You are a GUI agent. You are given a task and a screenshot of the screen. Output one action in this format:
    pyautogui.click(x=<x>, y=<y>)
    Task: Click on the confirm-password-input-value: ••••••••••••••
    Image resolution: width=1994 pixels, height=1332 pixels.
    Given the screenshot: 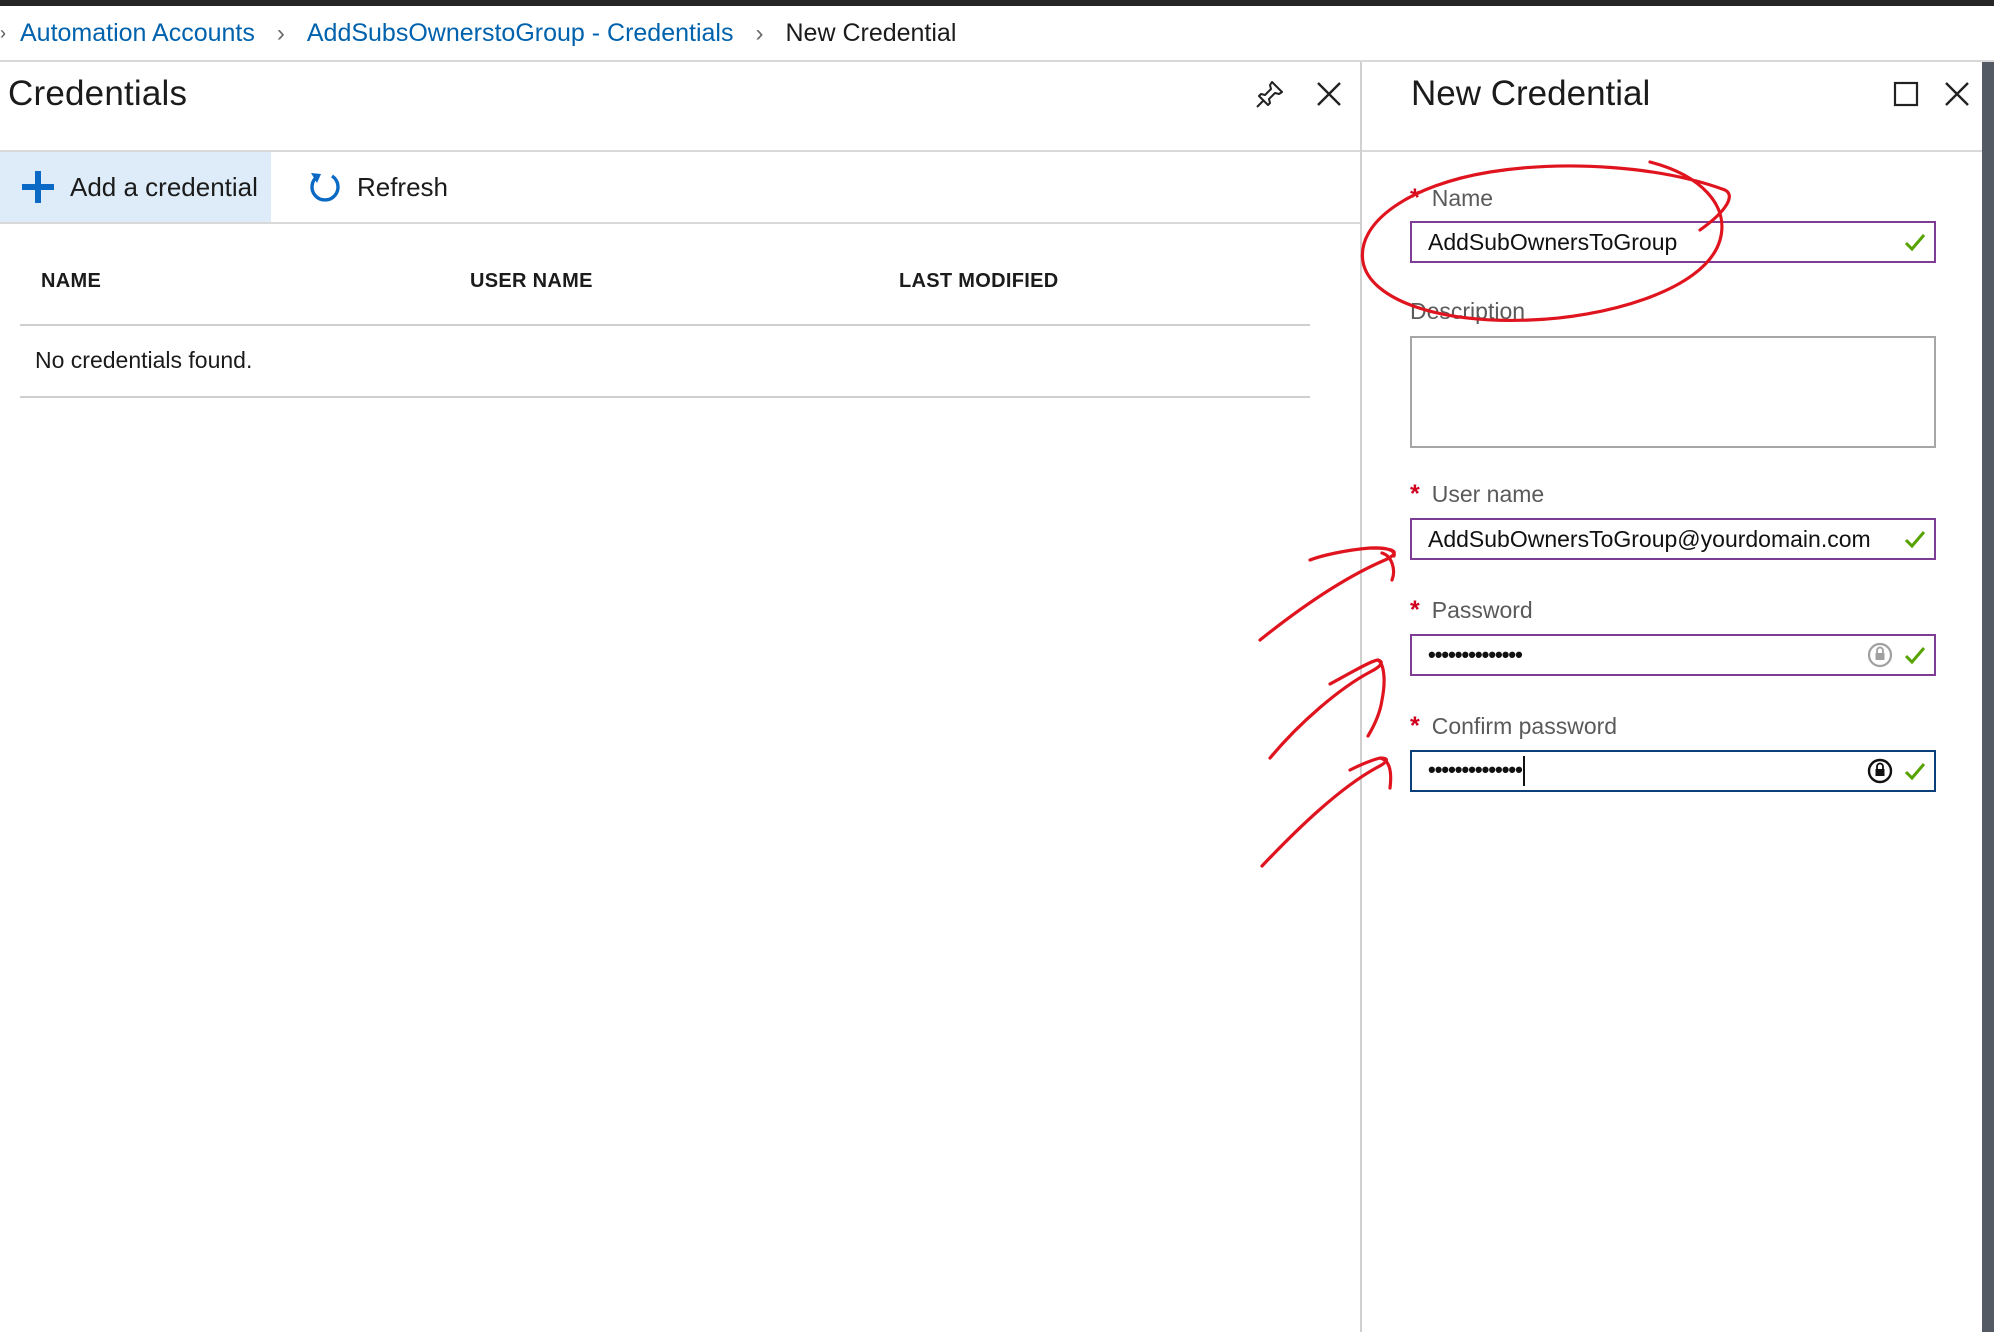 What is the action you would take?
    pyautogui.click(x=1647, y=771)
    